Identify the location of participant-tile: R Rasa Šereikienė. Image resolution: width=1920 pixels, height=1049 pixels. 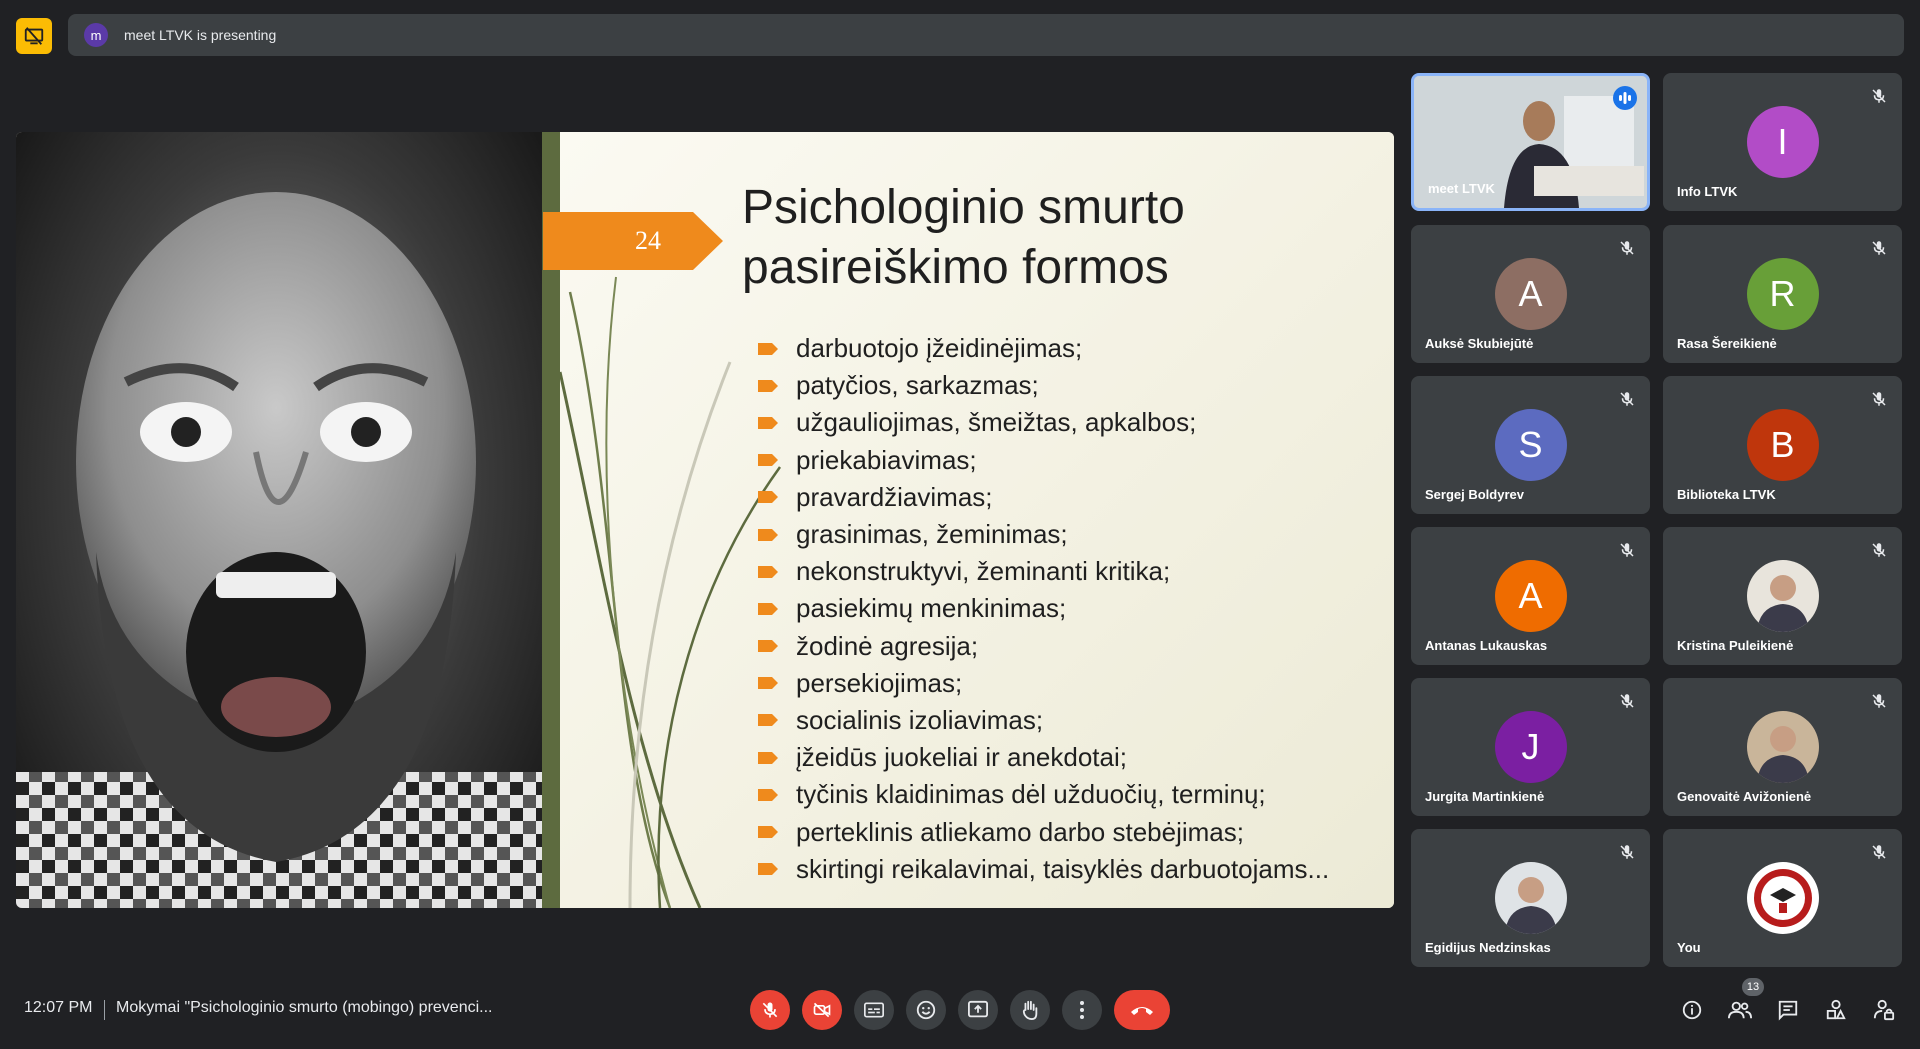
(1782, 294).